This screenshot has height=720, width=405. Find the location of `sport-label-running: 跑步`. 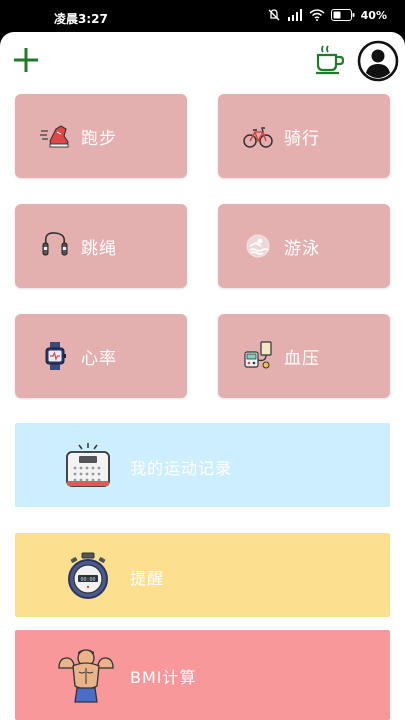

sport-label-running: 跑步 is located at coordinates (99, 139).